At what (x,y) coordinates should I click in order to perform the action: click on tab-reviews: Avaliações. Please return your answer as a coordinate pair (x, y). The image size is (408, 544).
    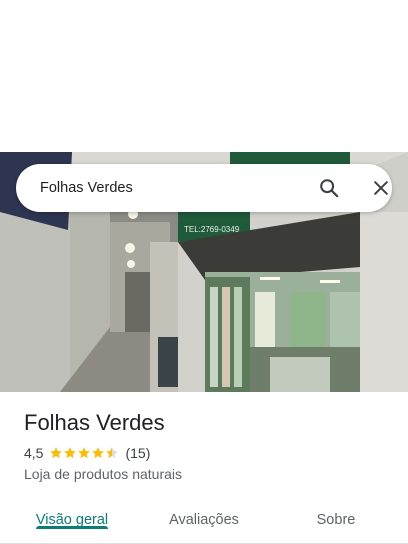
    Looking at the image, I should click on (204, 520).